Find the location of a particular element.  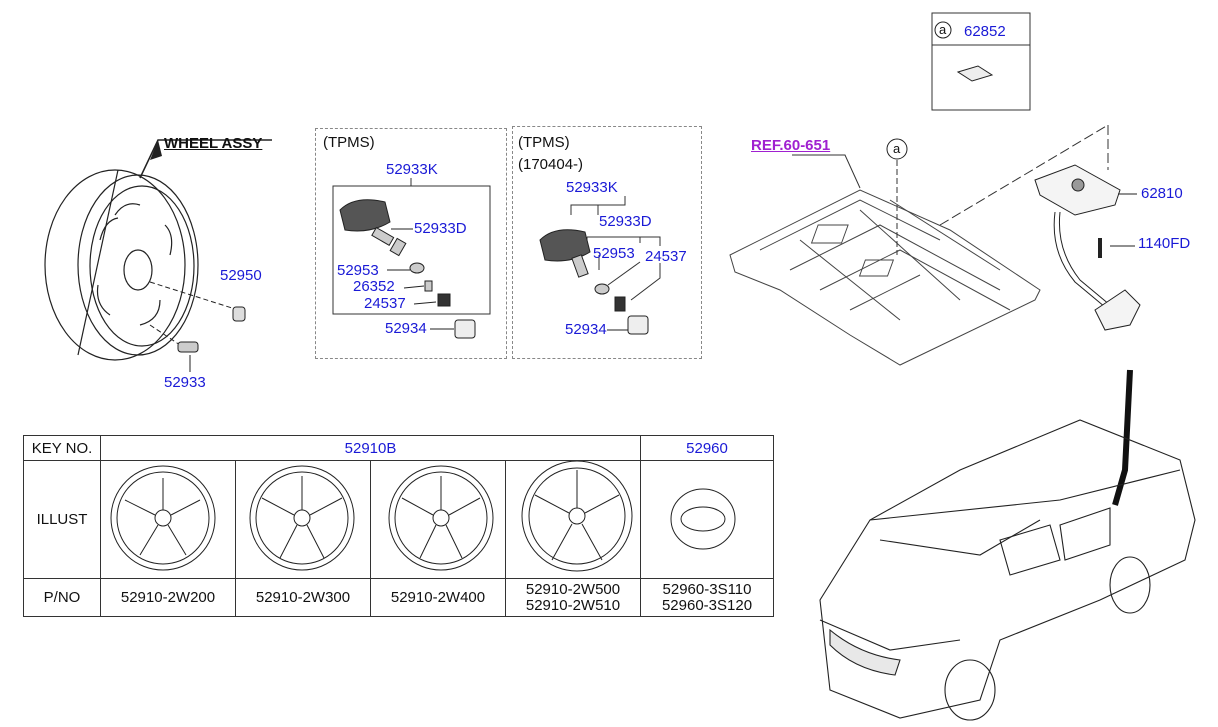

pno-cell: 52910-2W400 is located at coordinates (438, 597).